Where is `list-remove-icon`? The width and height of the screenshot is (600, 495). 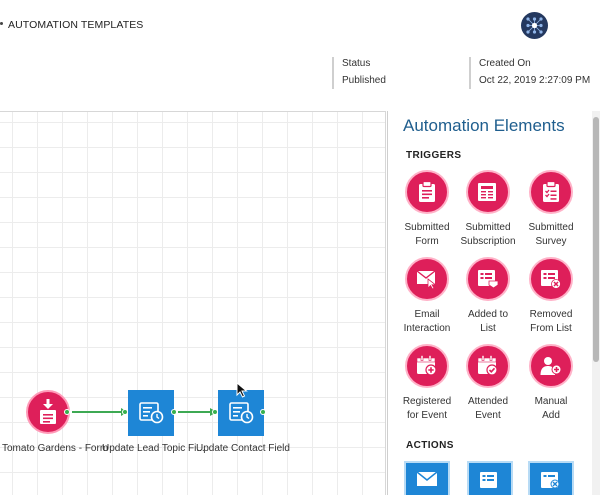 list-remove-icon is located at coordinates (551, 279).